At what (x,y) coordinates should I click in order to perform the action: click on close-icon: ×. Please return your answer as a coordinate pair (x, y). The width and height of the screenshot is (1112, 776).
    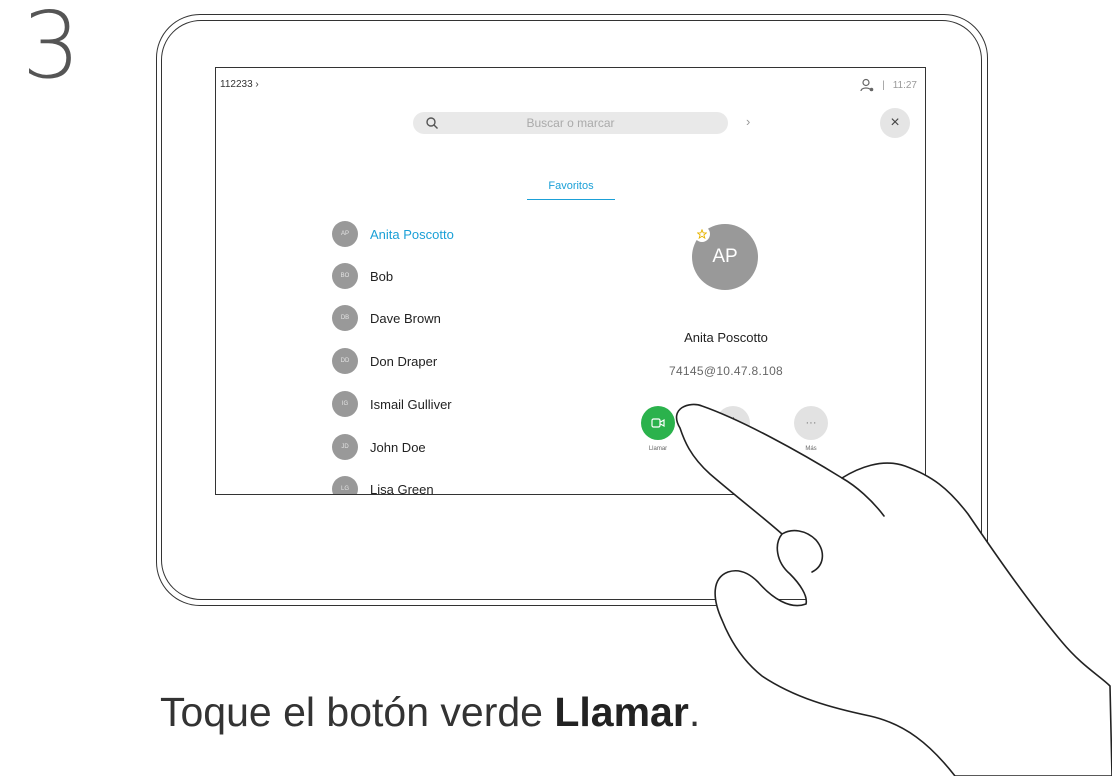
    Looking at the image, I should click on (895, 122).